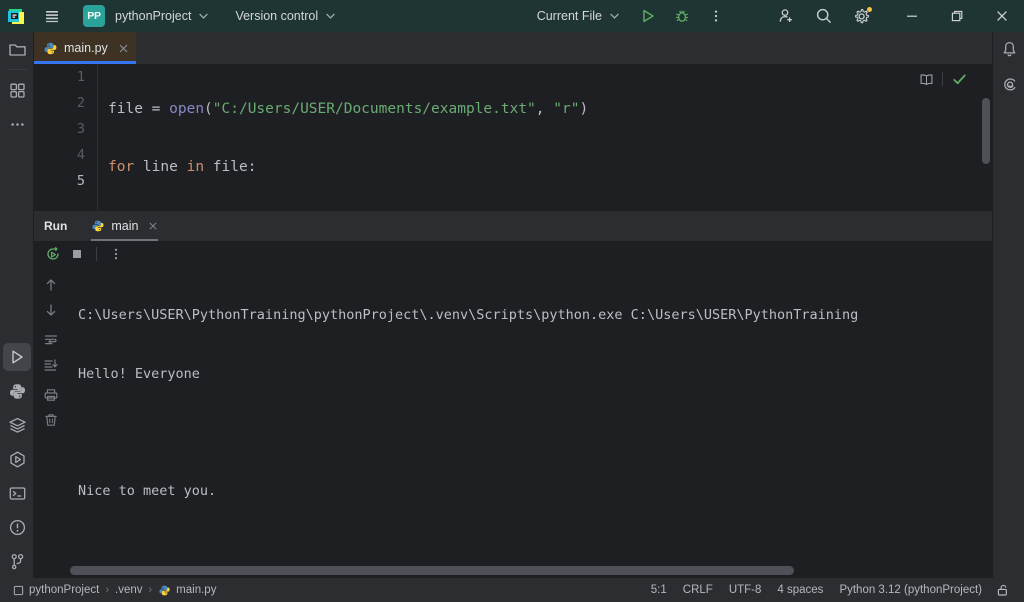 The width and height of the screenshot is (1024, 602). What do you see at coordinates (277, 16) in the screenshot?
I see `version-control-label: Version control` at bounding box center [277, 16].